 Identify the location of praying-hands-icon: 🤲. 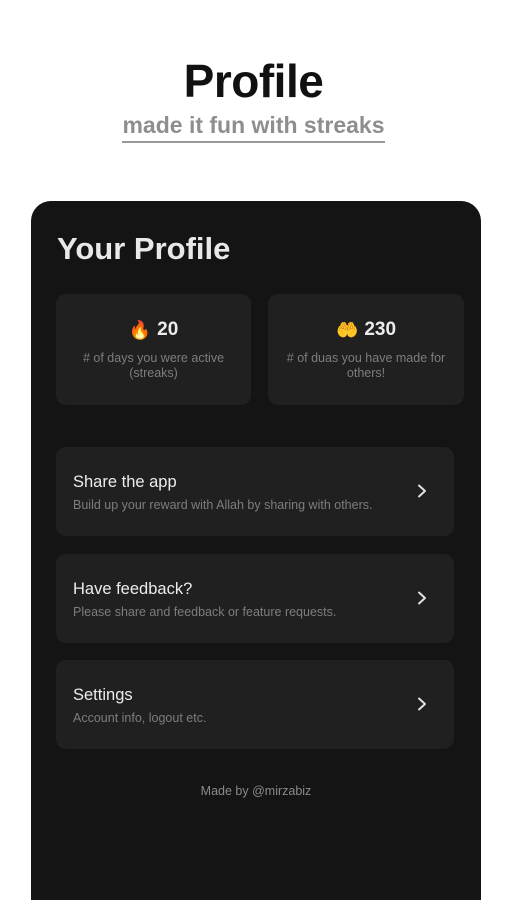
(347, 330).